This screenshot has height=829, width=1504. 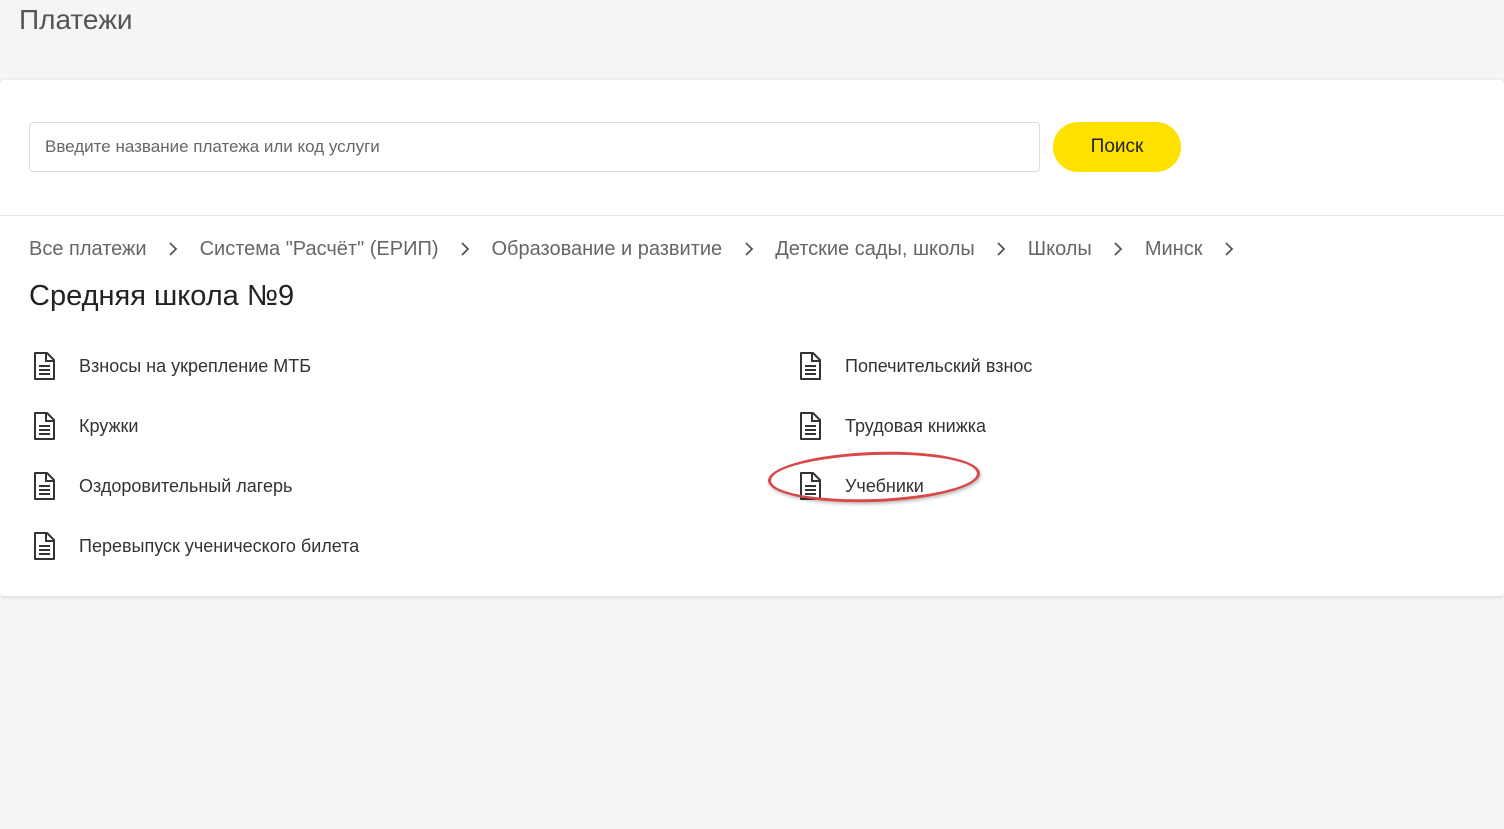 What do you see at coordinates (219, 545) in the screenshot?
I see `service-label: Перевыпуск ученического билета` at bounding box center [219, 545].